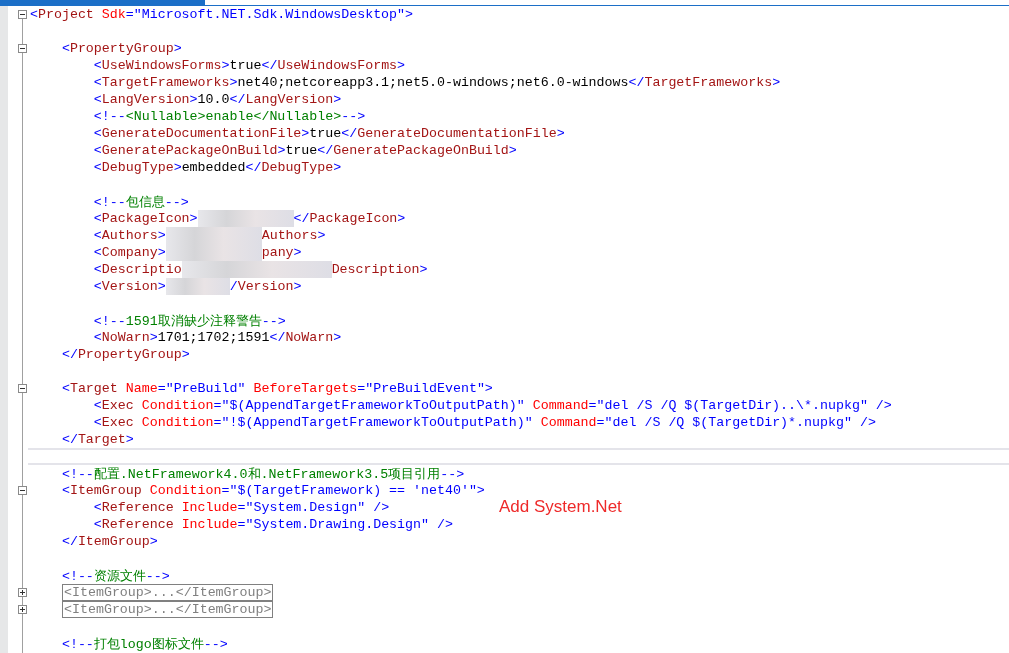 The image size is (1009, 653). What do you see at coordinates (222, 14) in the screenshot?
I see `code-text: <Project Sdk="Microsoft.NET.Sdk.WindowsDesktop">` at bounding box center [222, 14].